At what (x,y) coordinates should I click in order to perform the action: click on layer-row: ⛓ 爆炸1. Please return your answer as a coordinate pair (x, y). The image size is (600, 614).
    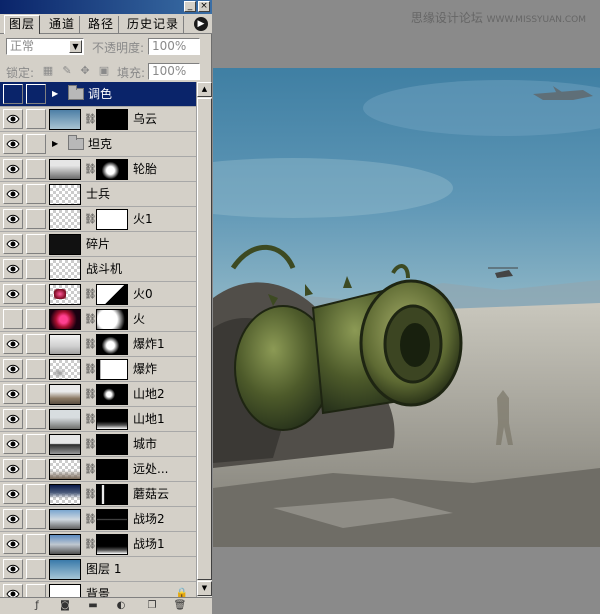
    Looking at the image, I should click on (98, 344).